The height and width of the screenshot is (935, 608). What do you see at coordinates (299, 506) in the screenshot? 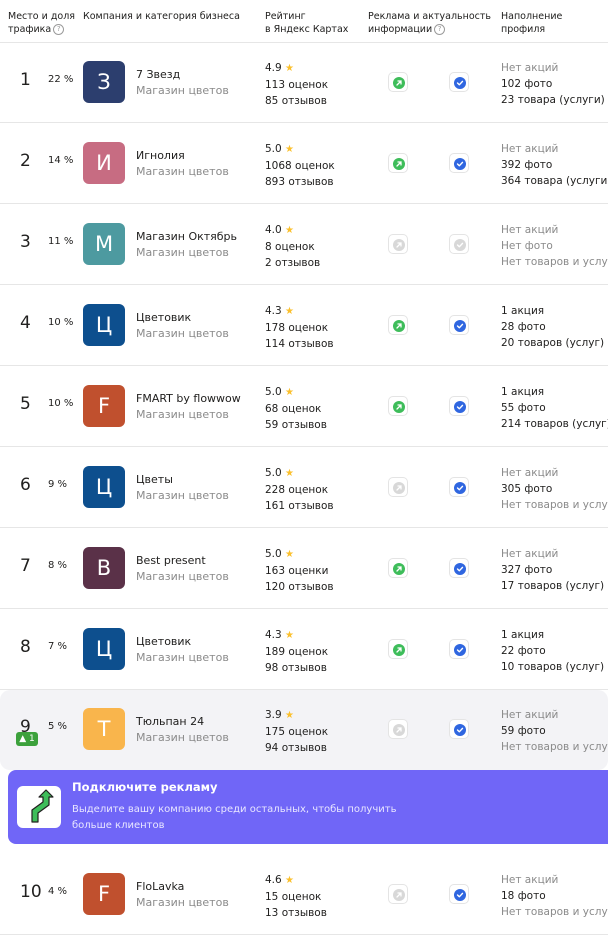
I see `reviews-count: 161 отзывов` at bounding box center [299, 506].